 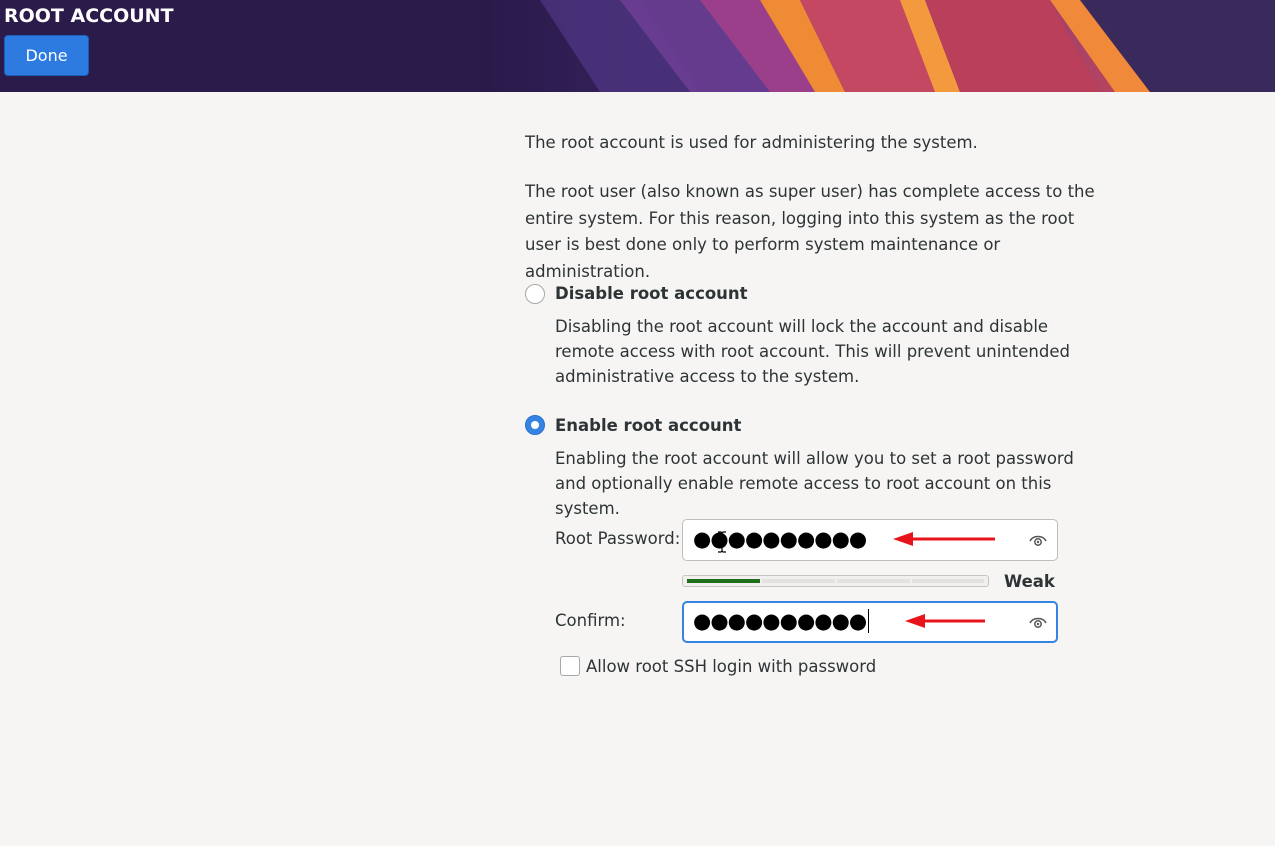 I want to click on confirm-password-value: ●●●●●●●●●●, so click(x=781, y=621).